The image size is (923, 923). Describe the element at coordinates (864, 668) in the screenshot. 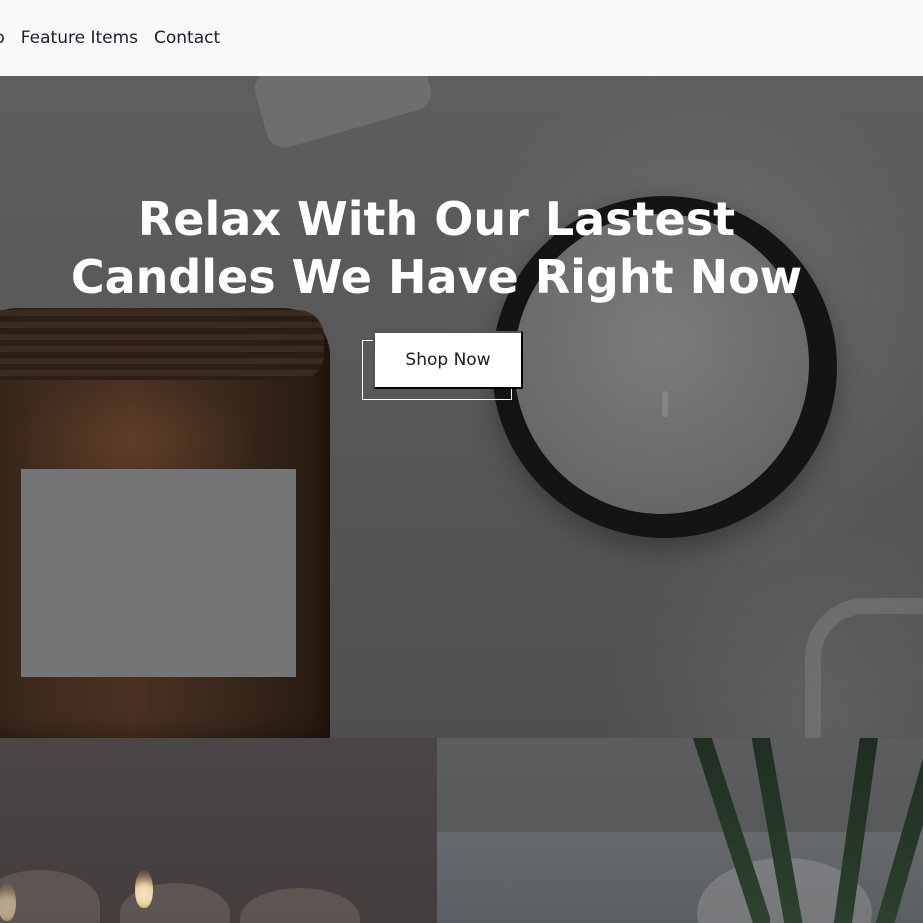

I see `decorative-right-object` at that location.